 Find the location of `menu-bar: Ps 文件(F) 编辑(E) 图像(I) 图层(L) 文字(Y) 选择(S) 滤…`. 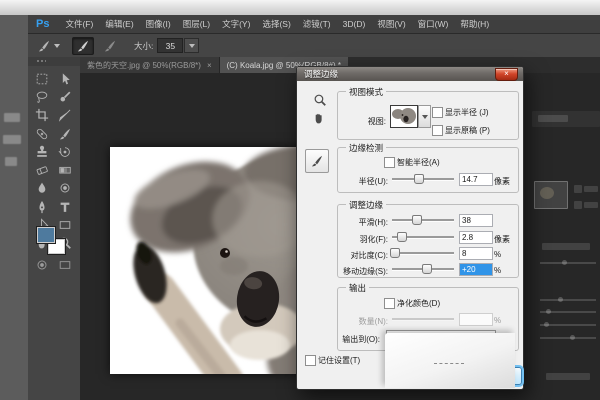

menu-bar: Ps 文件(F) 编辑(E) 图像(I) 图层(L) 文字(Y) 选择(S) 滤… is located at coordinates (314, 24).